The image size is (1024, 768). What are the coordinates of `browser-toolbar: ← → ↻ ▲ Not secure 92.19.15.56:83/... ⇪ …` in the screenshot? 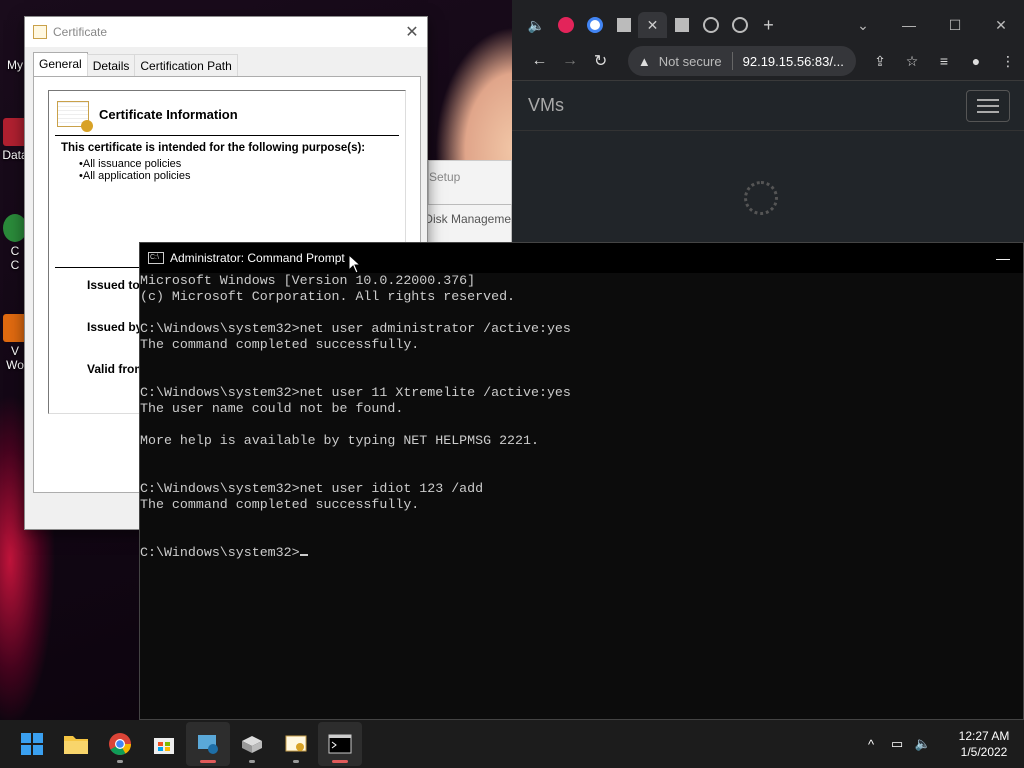 It's located at (768, 61).